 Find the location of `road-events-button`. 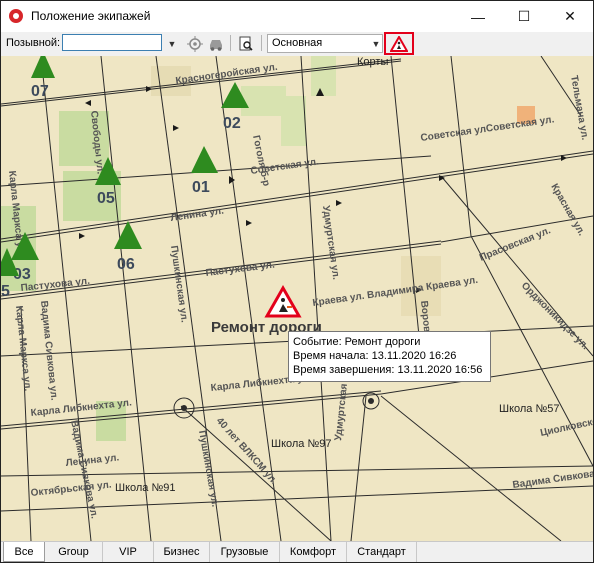

road-events-button is located at coordinates (399, 43).